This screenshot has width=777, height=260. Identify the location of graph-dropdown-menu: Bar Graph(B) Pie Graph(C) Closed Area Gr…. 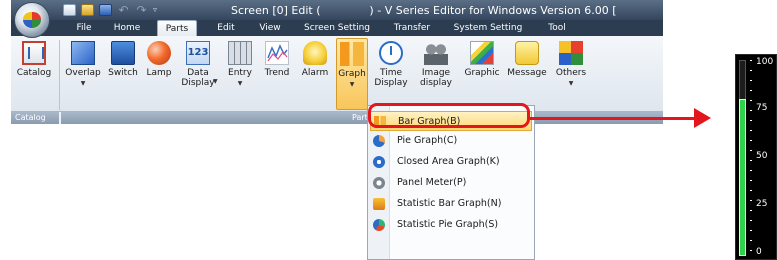
(451, 182).